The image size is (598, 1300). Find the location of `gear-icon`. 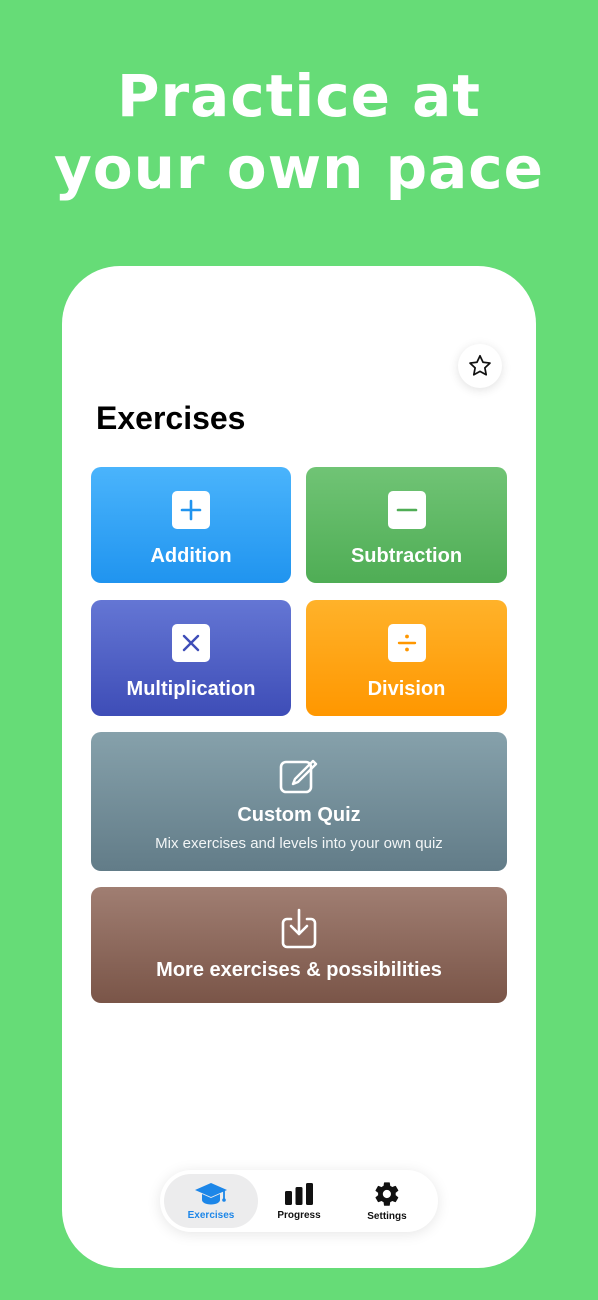

gear-icon is located at coordinates (387, 1194).